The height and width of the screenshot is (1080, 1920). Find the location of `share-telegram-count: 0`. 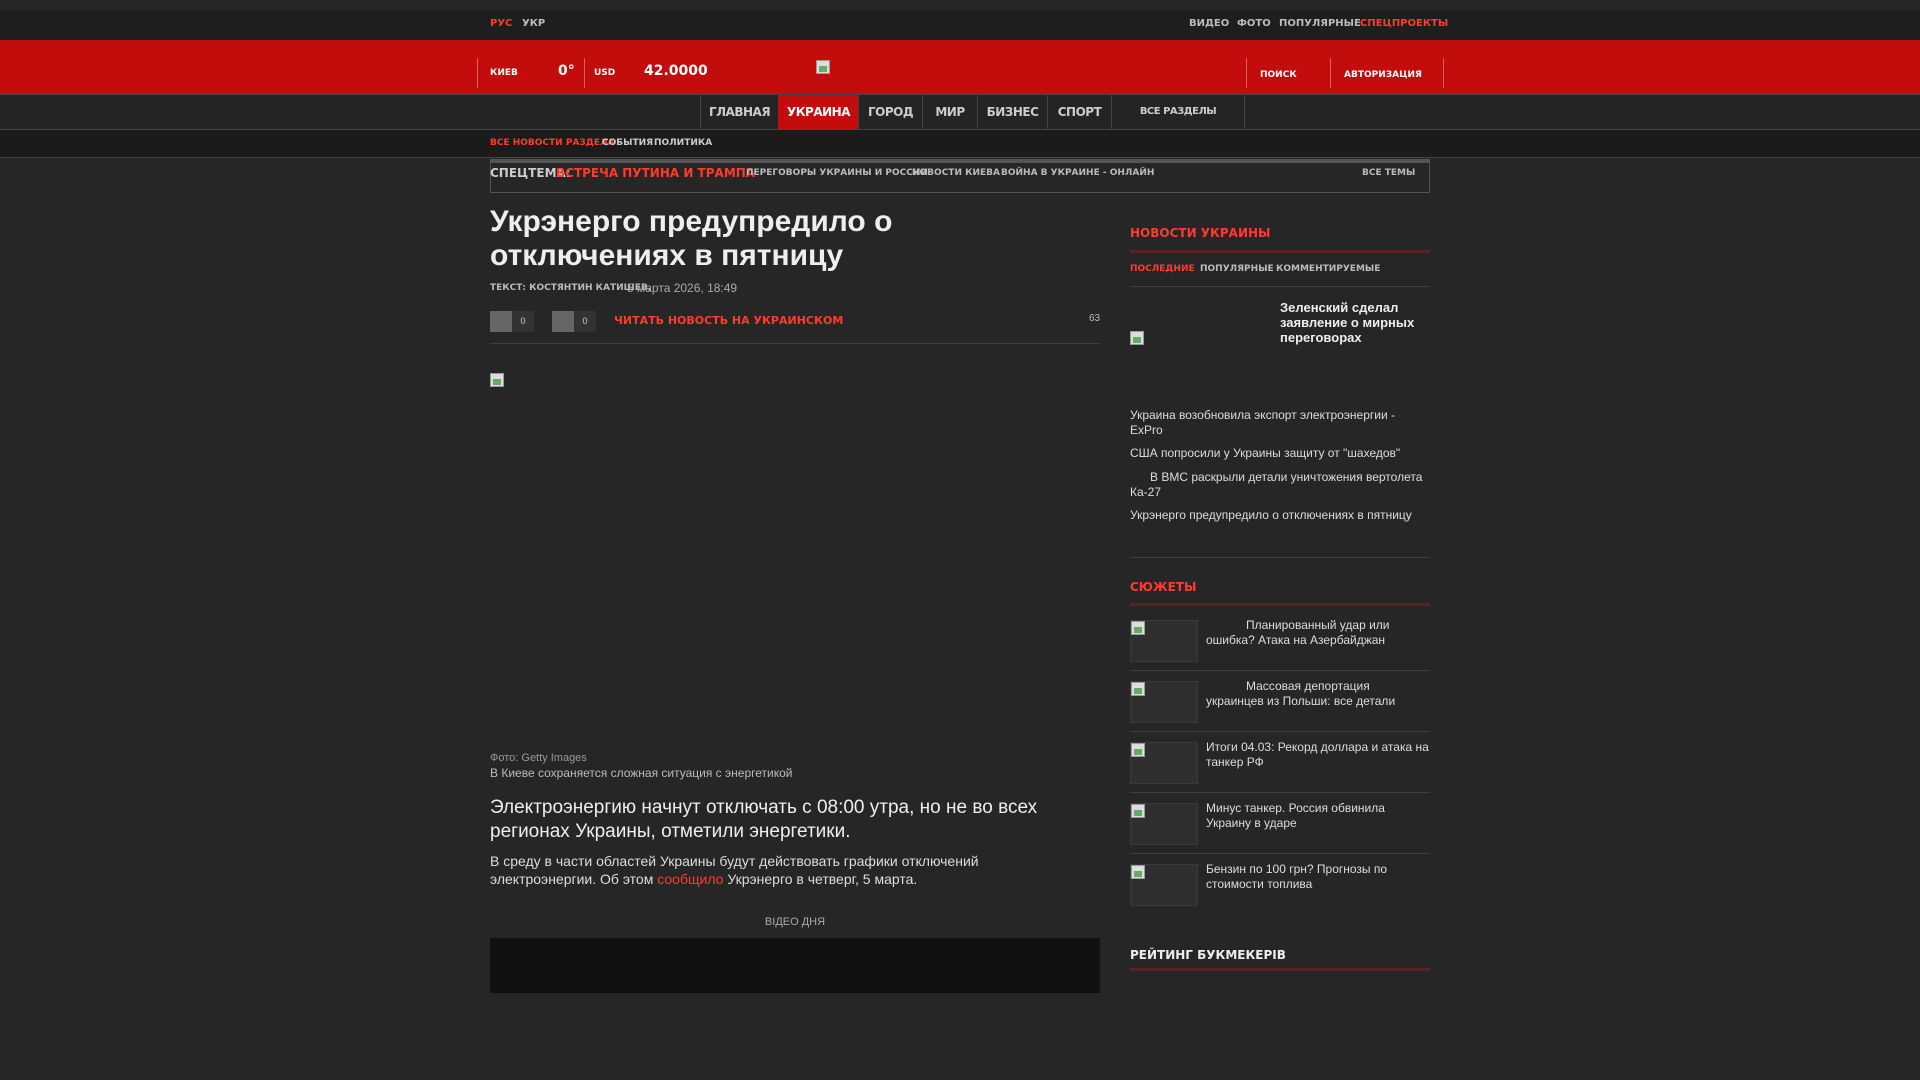

share-telegram-count: 0 is located at coordinates (585, 321).